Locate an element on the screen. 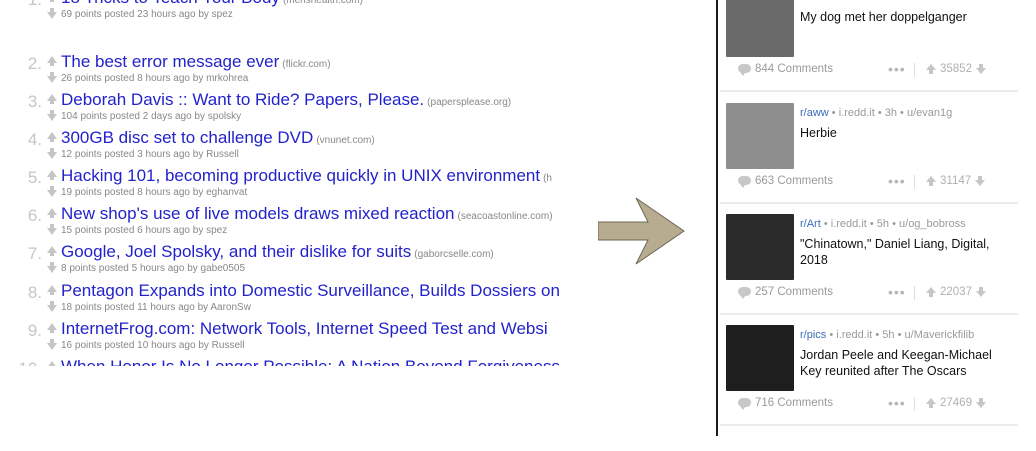 This screenshot has width=1036, height=451. post-domain: (h is located at coordinates (547, 178).